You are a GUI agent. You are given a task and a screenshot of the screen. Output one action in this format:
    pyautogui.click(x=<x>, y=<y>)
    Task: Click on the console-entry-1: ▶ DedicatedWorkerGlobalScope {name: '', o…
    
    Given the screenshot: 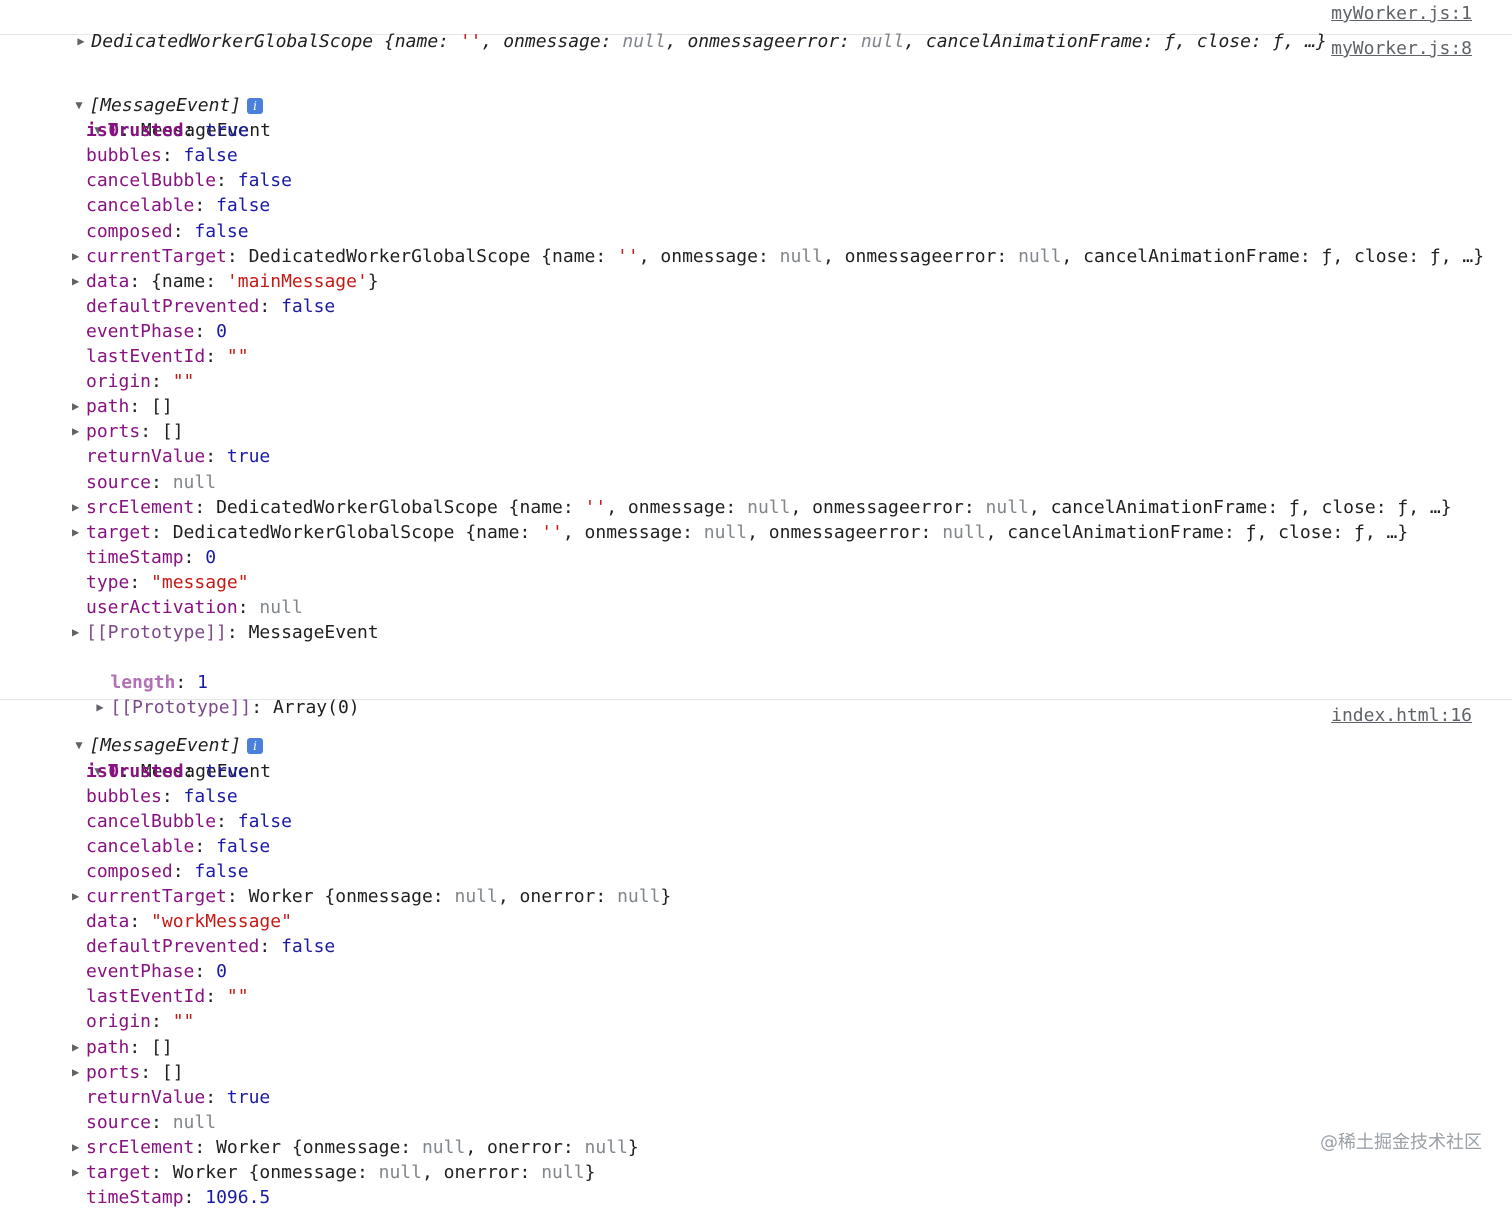 What is the action you would take?
    pyautogui.click(x=756, y=26)
    